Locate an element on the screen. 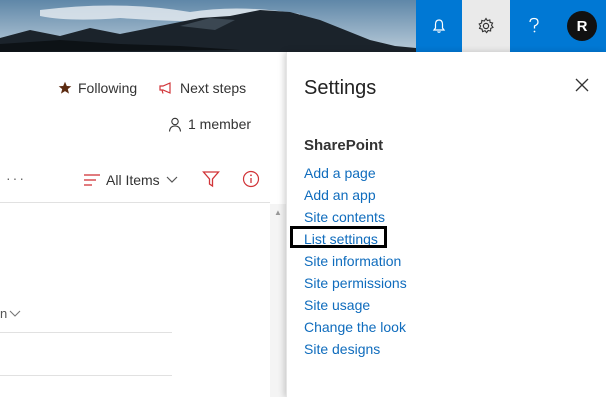  settings-button is located at coordinates (486, 26).